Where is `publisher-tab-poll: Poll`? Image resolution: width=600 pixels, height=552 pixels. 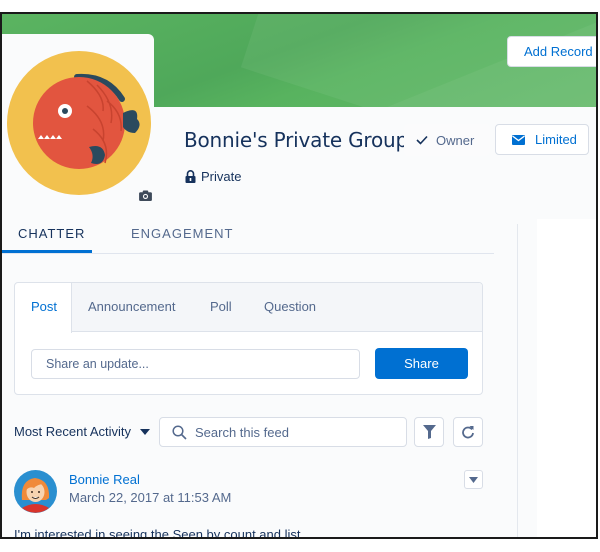
publisher-tab-poll: Poll is located at coordinates (221, 307).